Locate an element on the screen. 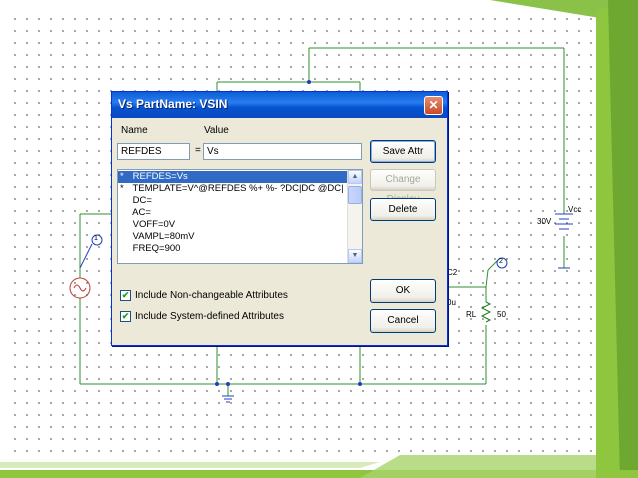  ok-button: OK is located at coordinates (403, 291).